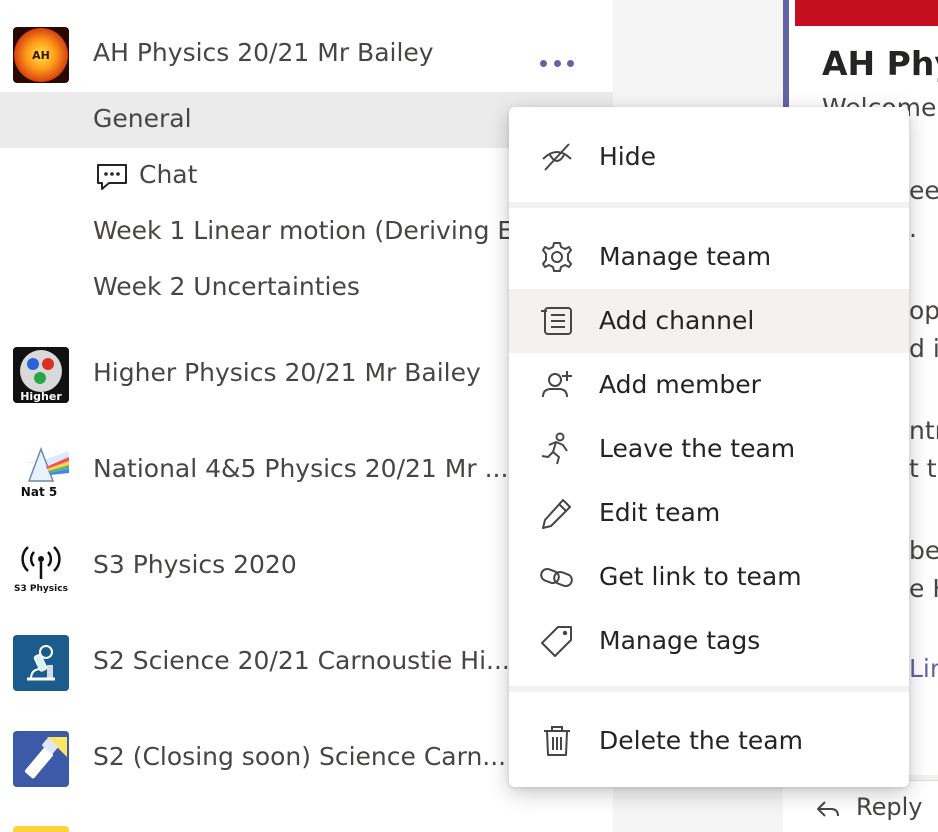  I want to click on more-horizontal-icon, so click(557, 63).